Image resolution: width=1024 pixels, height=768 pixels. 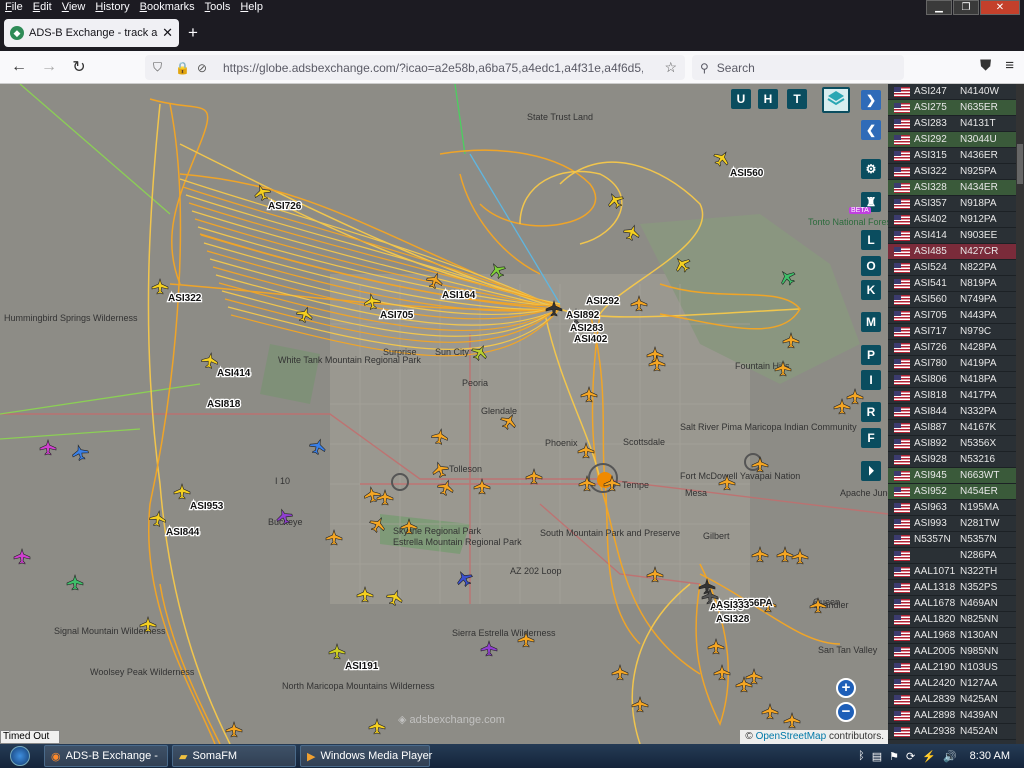 I want to click on aircraft-row: ASI283 N4131T, so click(x=956, y=124).